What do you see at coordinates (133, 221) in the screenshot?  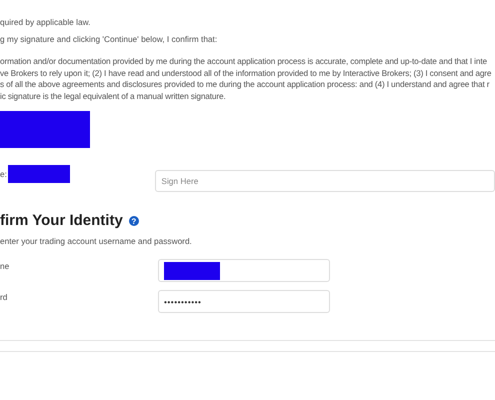 I see `help-icon: ?` at bounding box center [133, 221].